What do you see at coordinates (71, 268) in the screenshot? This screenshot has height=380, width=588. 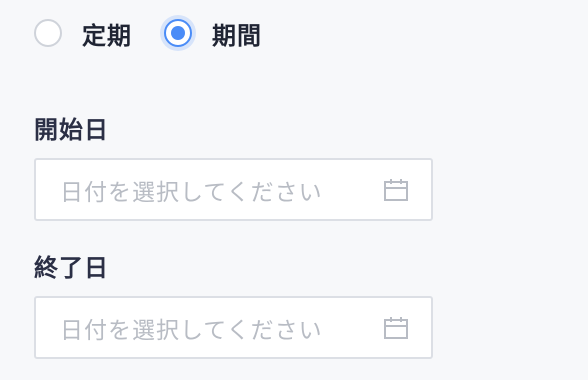 I see `end-date-label: 終了日` at bounding box center [71, 268].